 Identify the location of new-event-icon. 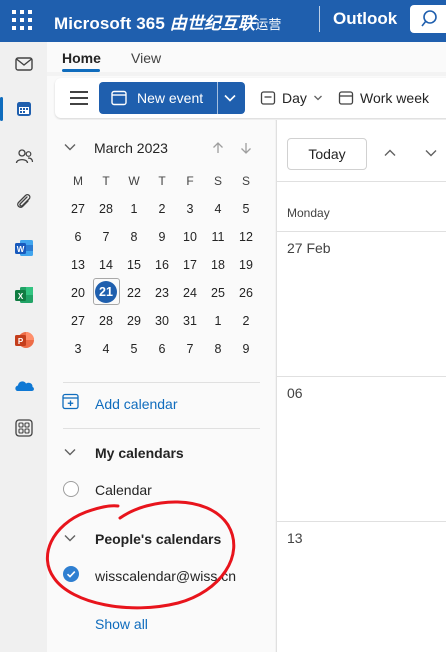
(119, 98).